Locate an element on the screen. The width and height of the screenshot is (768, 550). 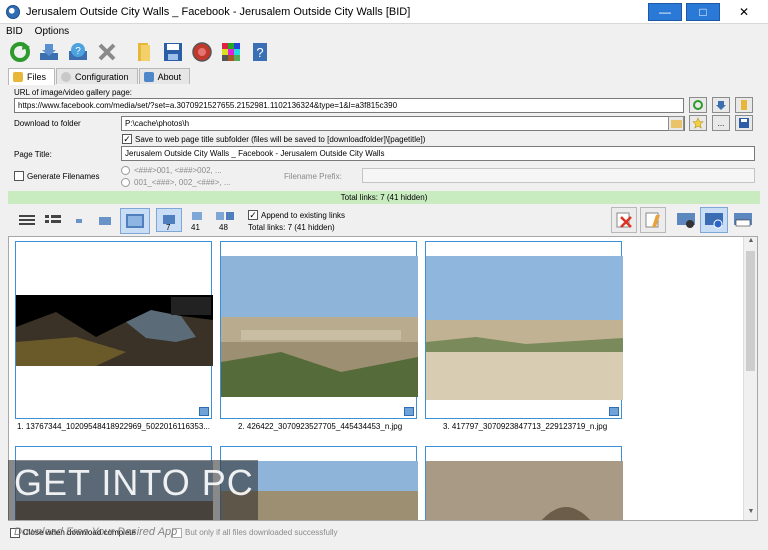
scroll-thumb is located at coordinates (750, 311).